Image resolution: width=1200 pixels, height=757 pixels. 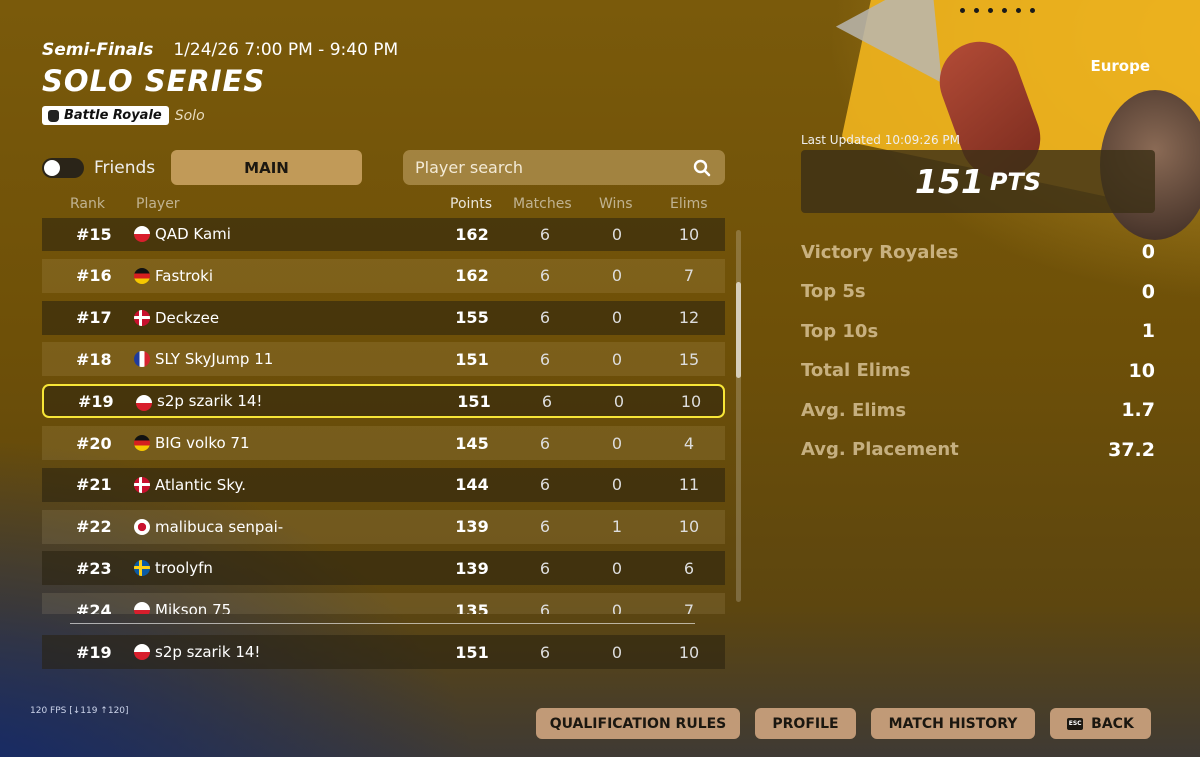 I want to click on profile-button: PROFILE, so click(x=805, y=723).